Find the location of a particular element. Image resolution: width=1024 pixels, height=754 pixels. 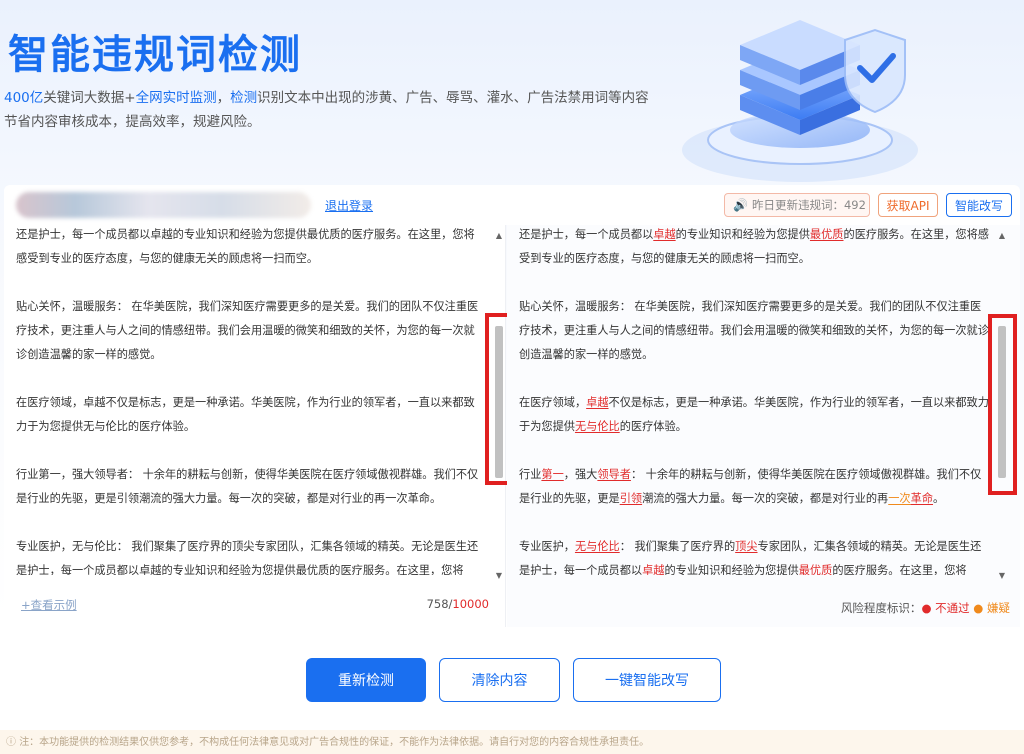

violation-word: 革命 is located at coordinates (922, 498).